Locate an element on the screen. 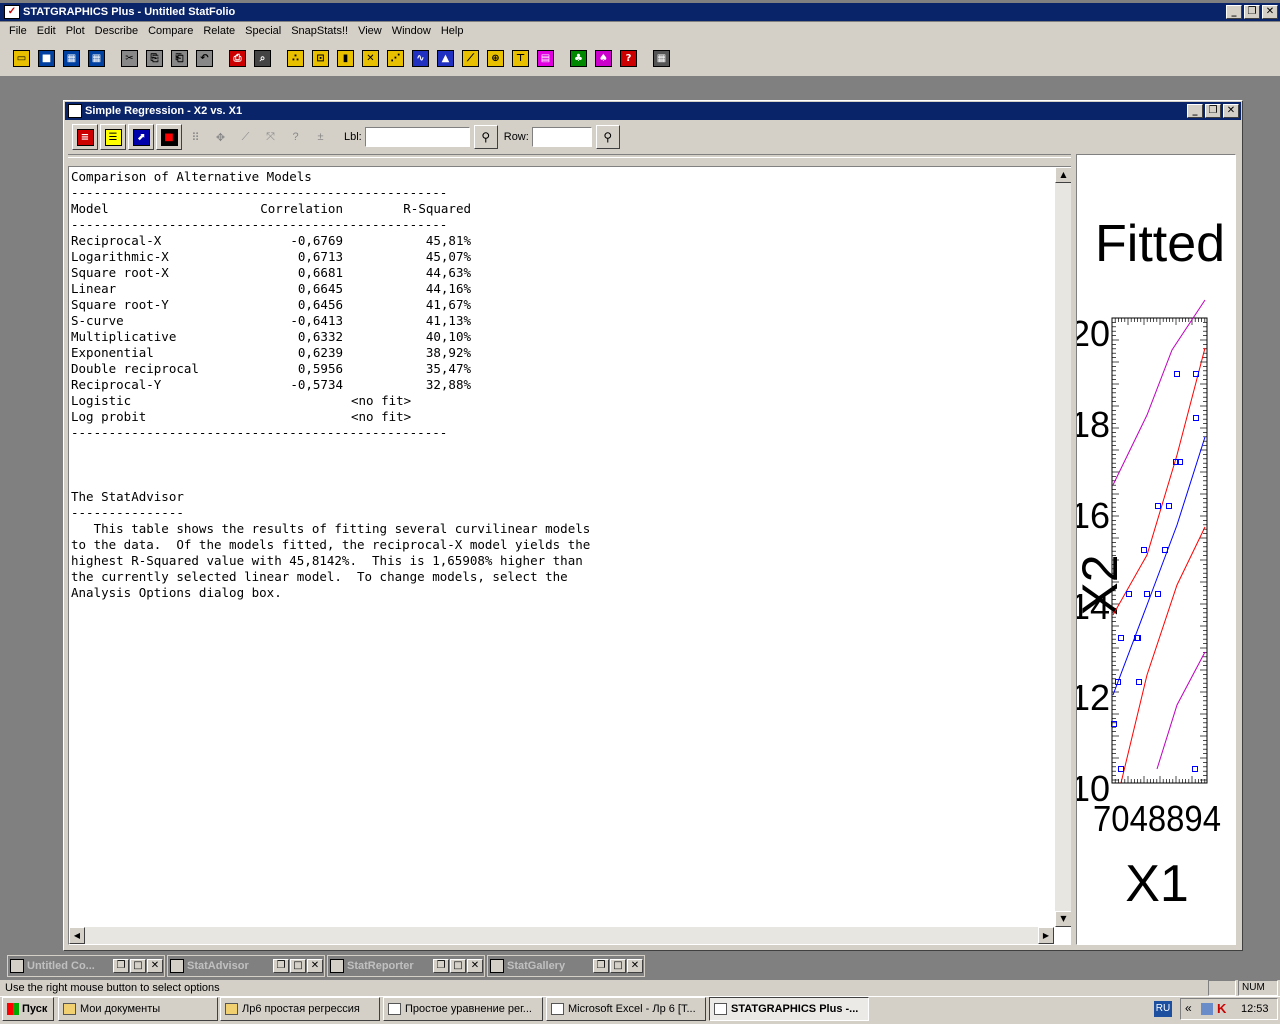  input-dialog-button: ≡ is located at coordinates (85, 137).